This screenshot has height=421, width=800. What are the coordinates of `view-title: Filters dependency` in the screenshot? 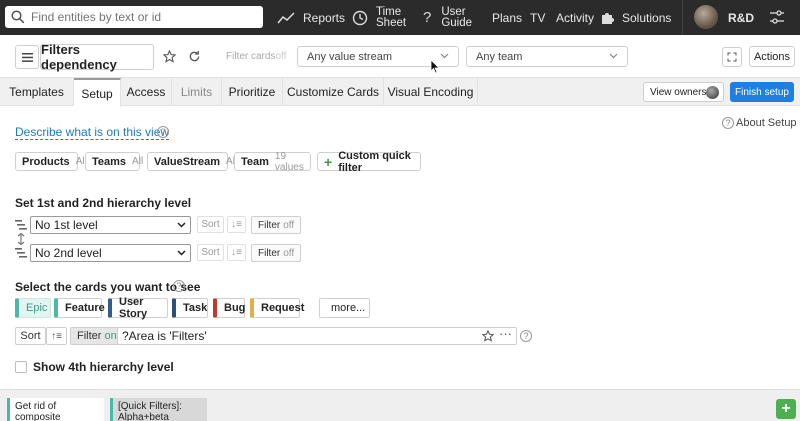 It's located at (97, 57).